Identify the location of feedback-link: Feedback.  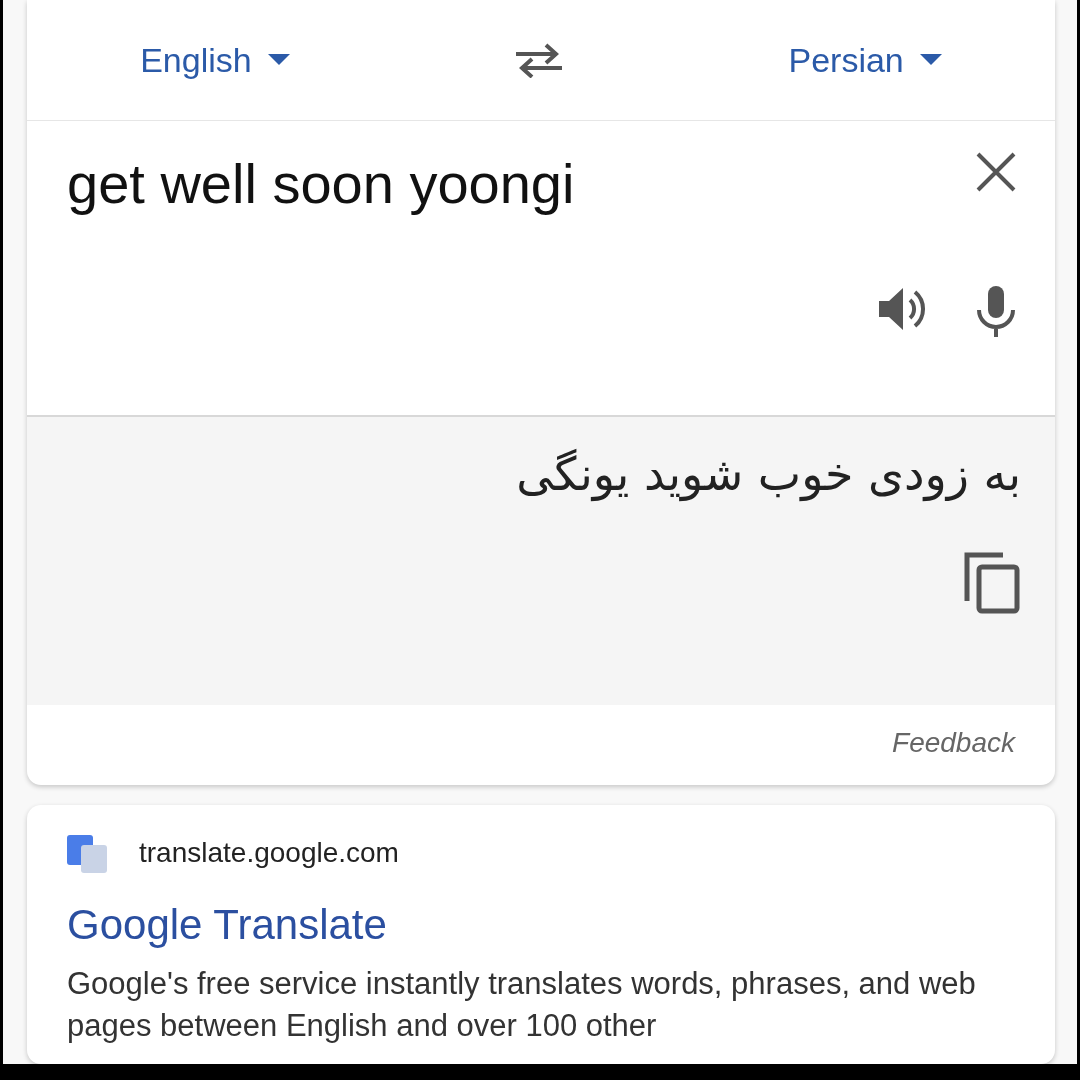
(953, 743).